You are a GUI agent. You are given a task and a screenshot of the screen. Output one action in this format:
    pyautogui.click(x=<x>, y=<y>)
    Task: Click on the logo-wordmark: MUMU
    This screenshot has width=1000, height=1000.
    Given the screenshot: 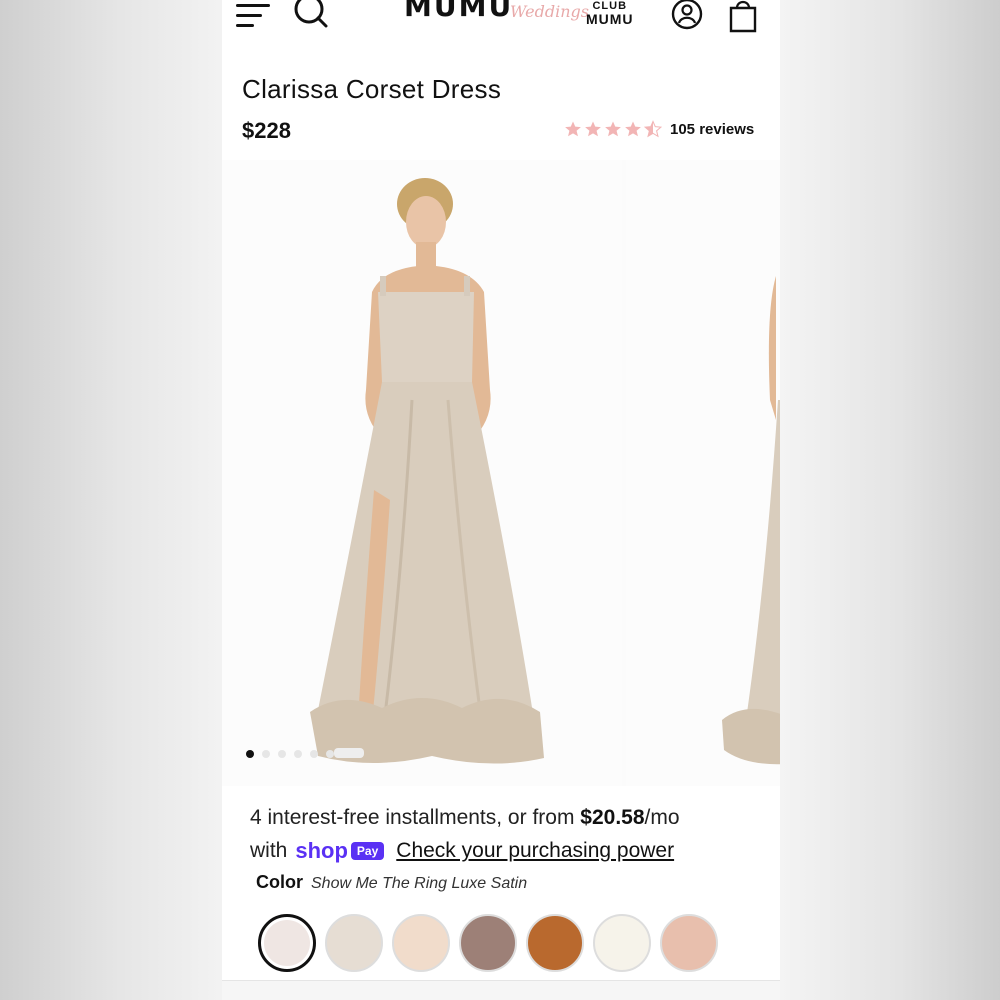 What is the action you would take?
    pyautogui.click(x=459, y=11)
    